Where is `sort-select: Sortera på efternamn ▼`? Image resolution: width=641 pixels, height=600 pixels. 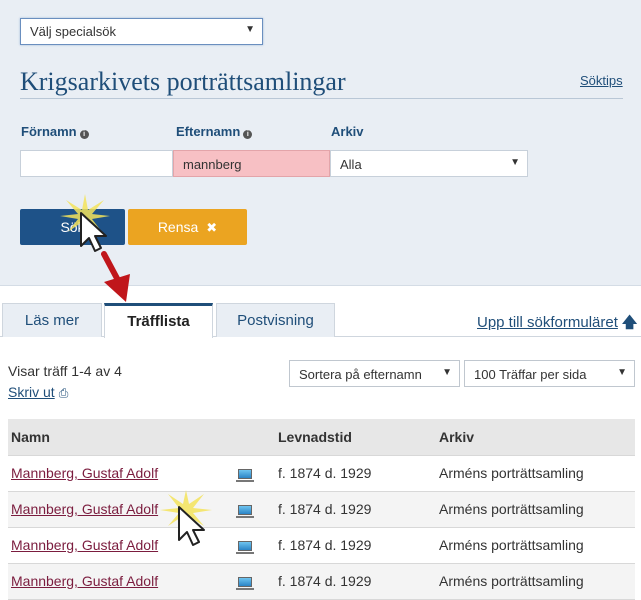 sort-select: Sortera på efternamn ▼ is located at coordinates (374, 373).